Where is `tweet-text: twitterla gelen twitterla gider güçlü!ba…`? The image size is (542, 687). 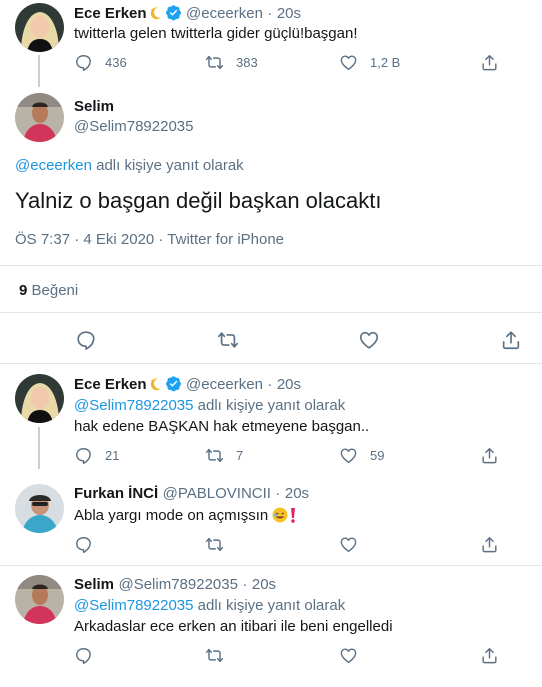
tweet-text: twitterla gelen twitterla gider güçlü!ba… is located at coordinates (216, 33).